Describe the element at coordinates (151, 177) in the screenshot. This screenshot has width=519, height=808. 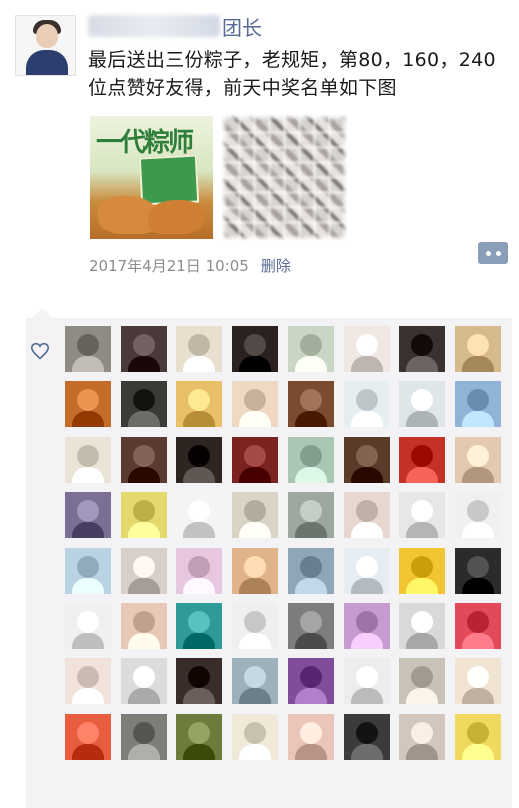
I see `post-photo-zongzi: 一代粽师` at that location.